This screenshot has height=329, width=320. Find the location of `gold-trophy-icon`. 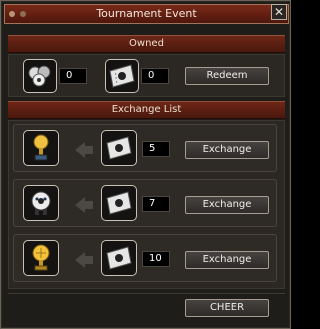

gold-trophy-icon is located at coordinates (41, 147).